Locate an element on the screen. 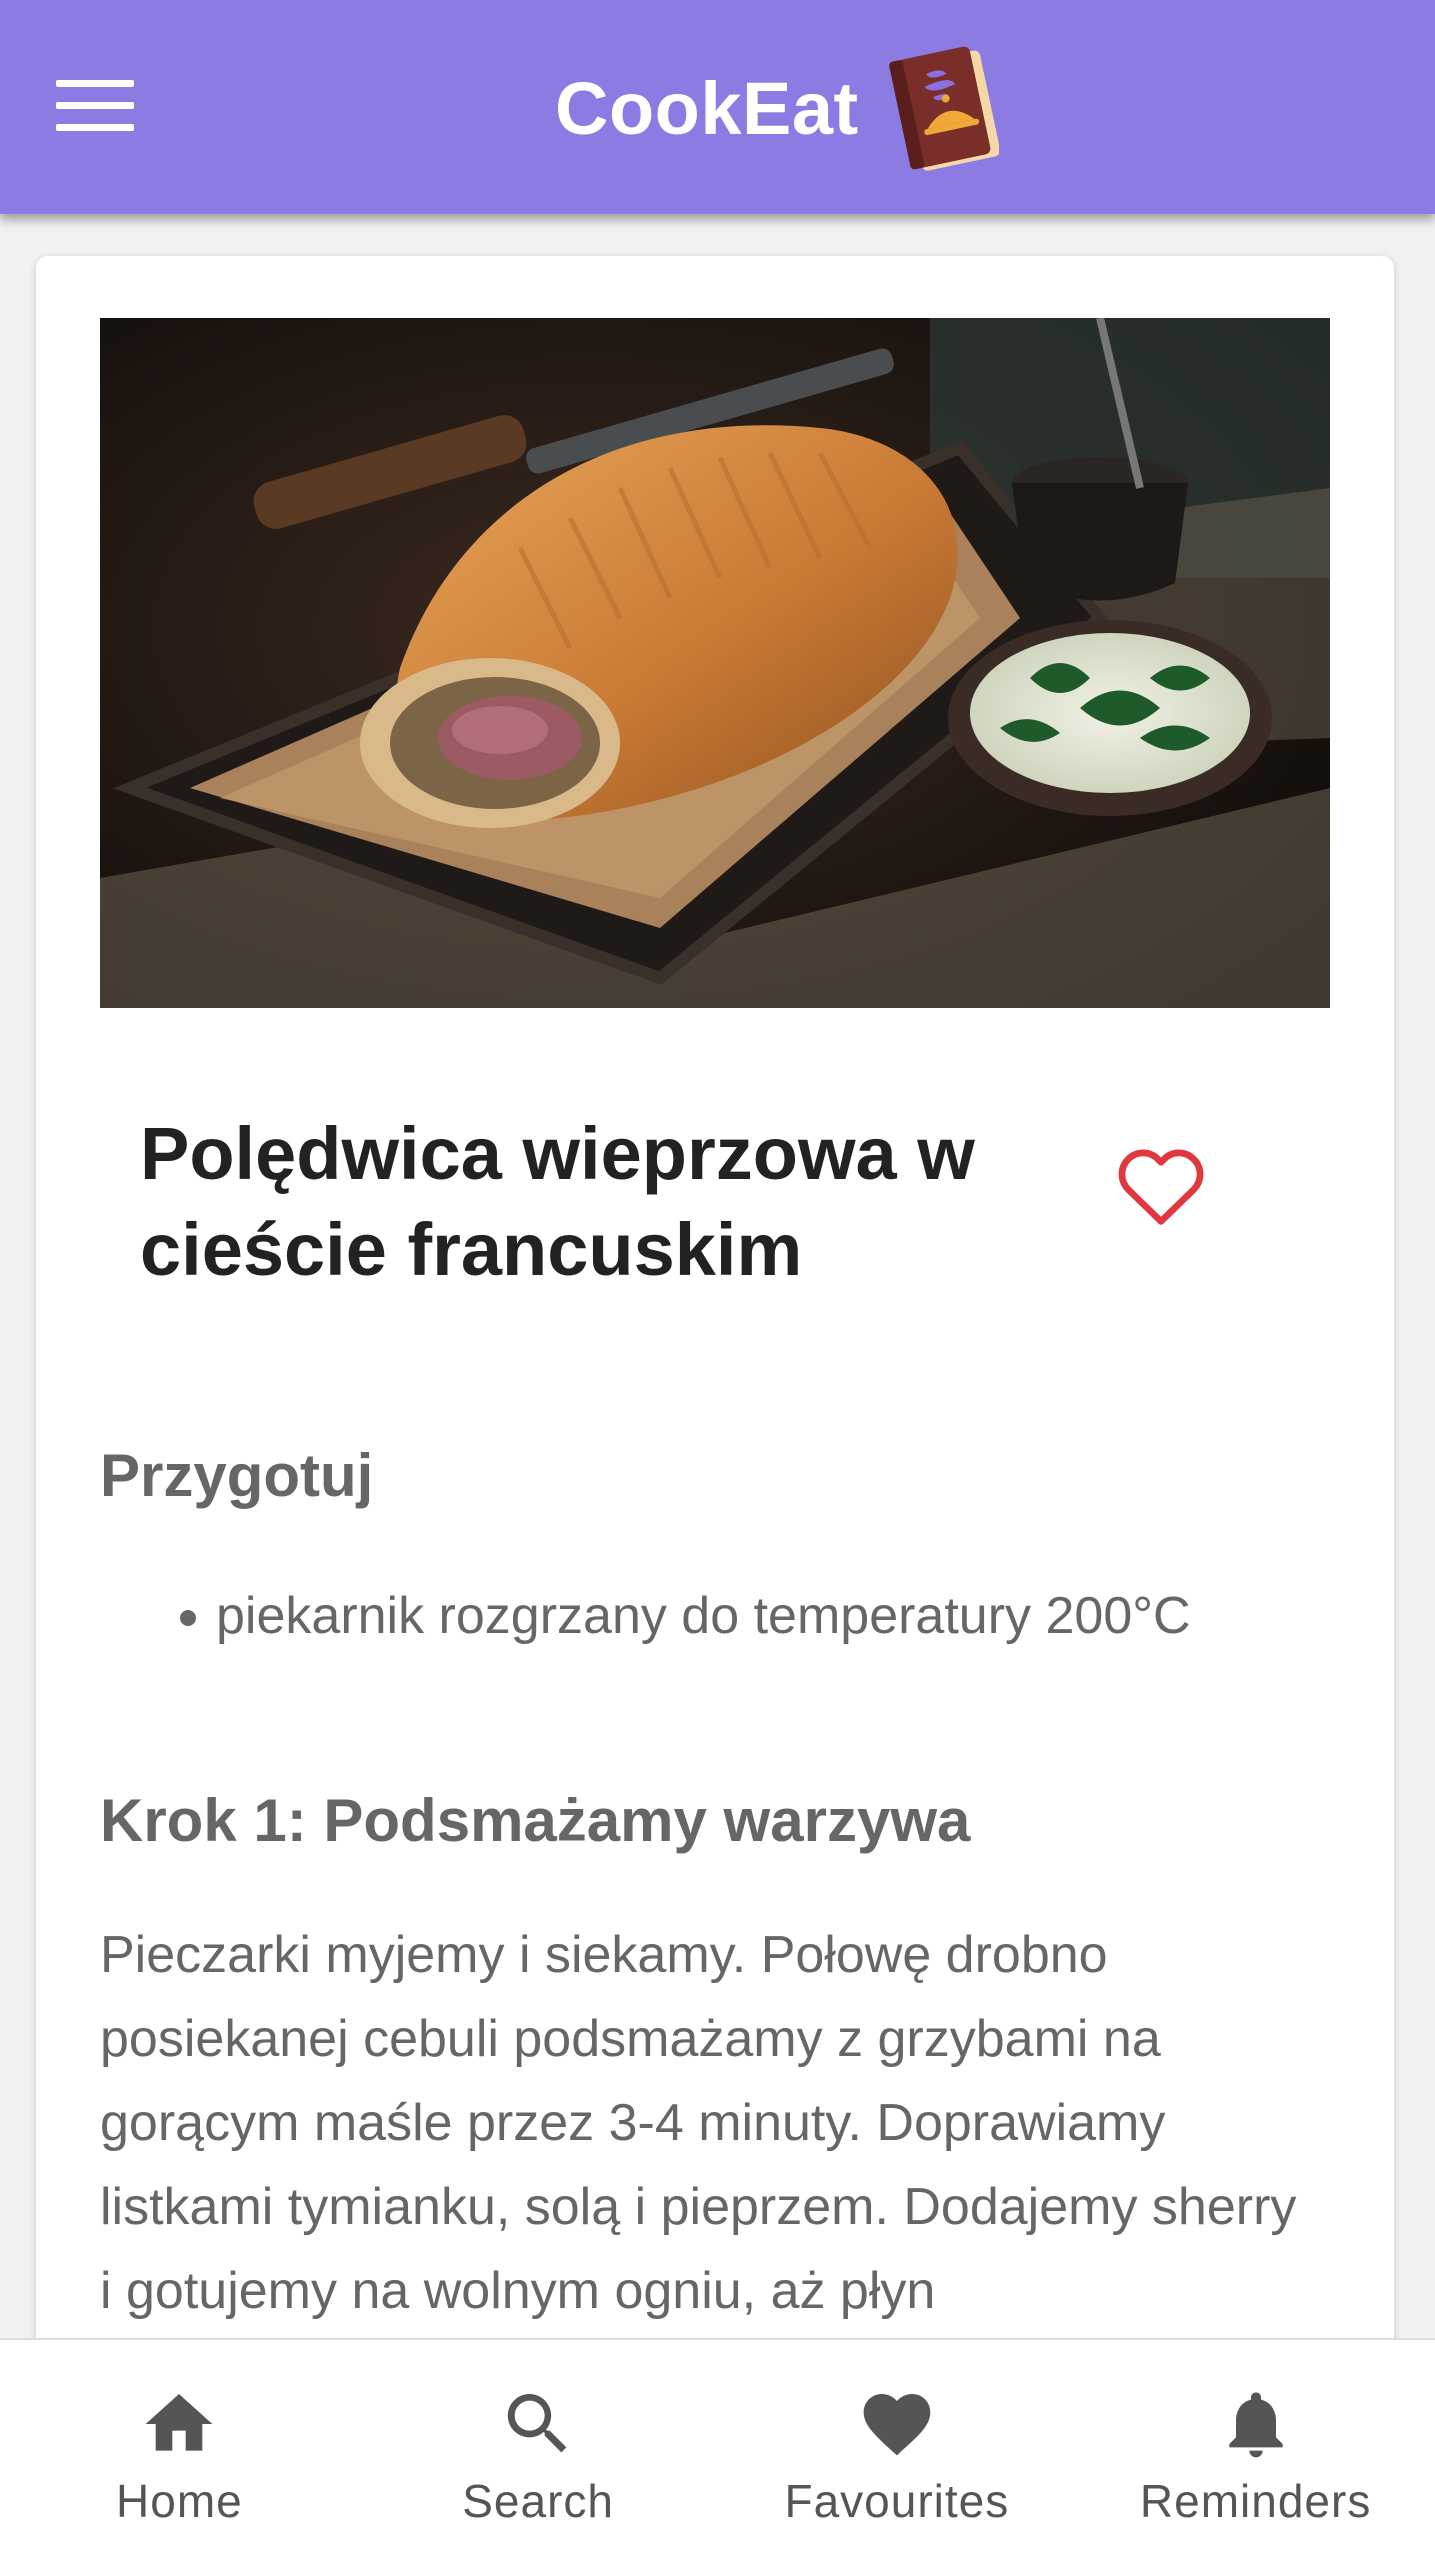 Image resolution: width=1435 pixels, height=2567 pixels. nav-label-home: Home is located at coordinates (179, 2501).